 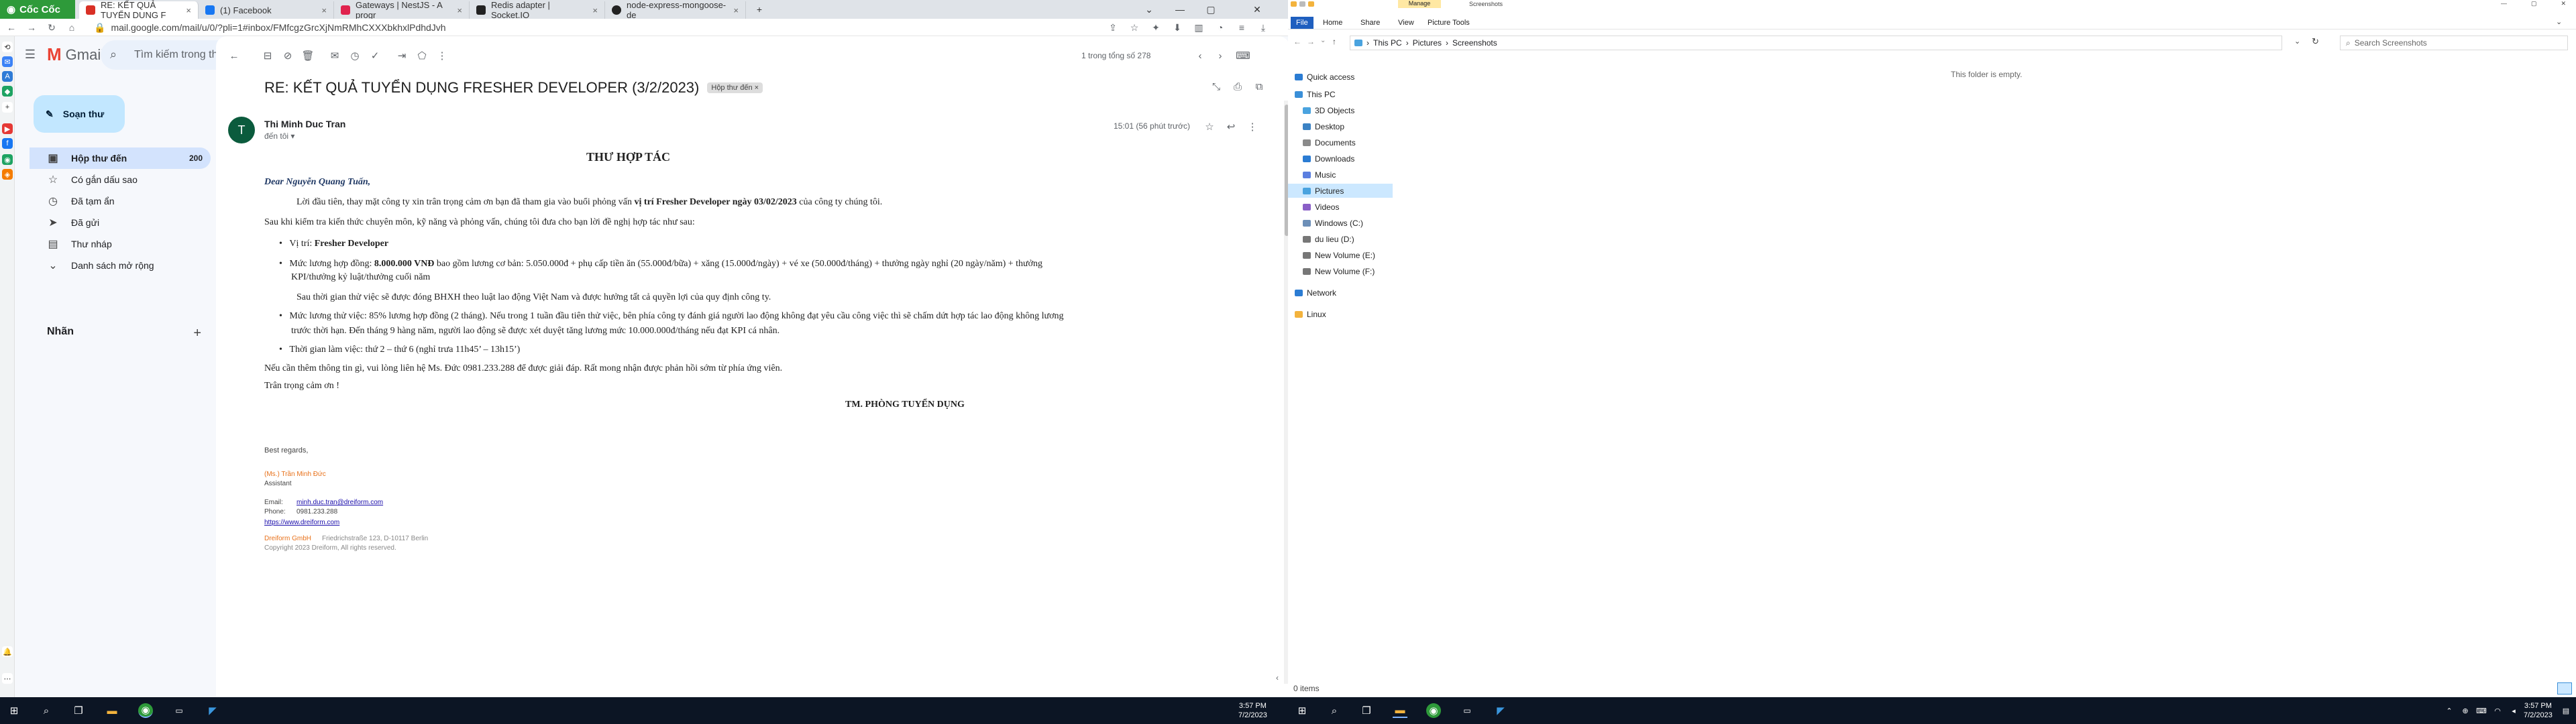 What do you see at coordinates (1323, 40) in the screenshot?
I see `recent-locations-icon: ⌄` at bounding box center [1323, 40].